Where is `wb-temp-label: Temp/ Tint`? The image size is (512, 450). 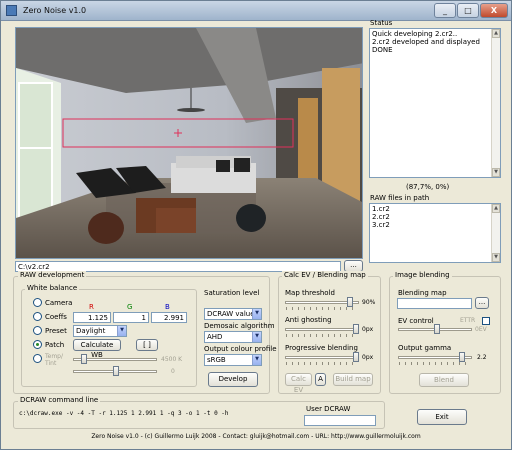
wb-temp-label: Temp/ Tint is located at coordinates (54, 360).